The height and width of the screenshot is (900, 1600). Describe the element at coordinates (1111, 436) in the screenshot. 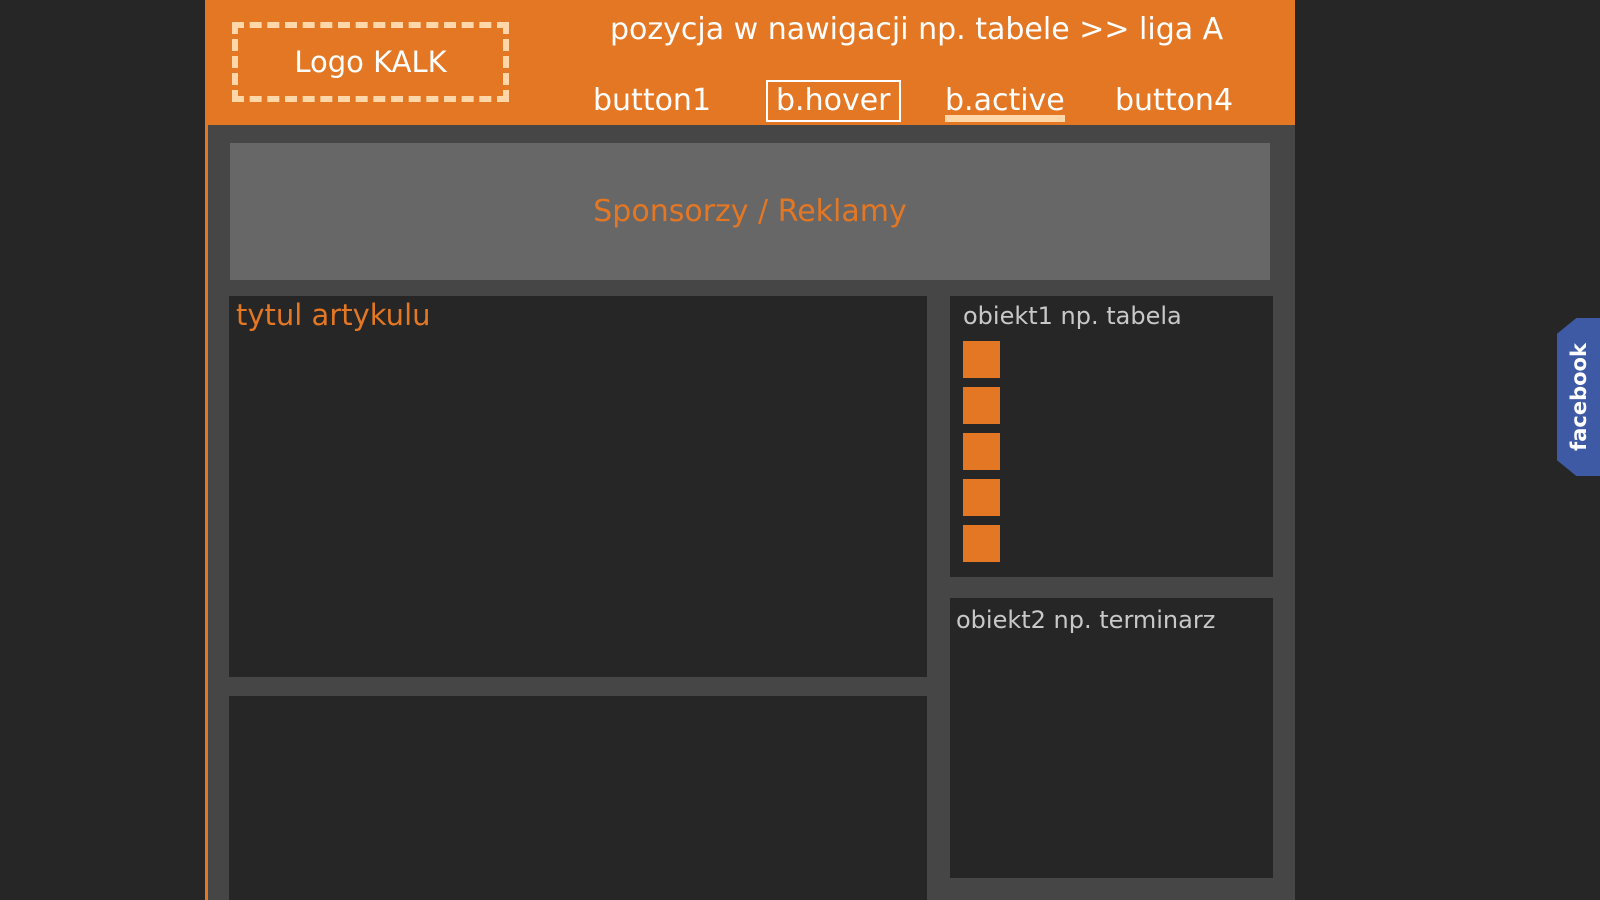

I see `sidebar-object-table: obiekt1 np. tabela` at that location.